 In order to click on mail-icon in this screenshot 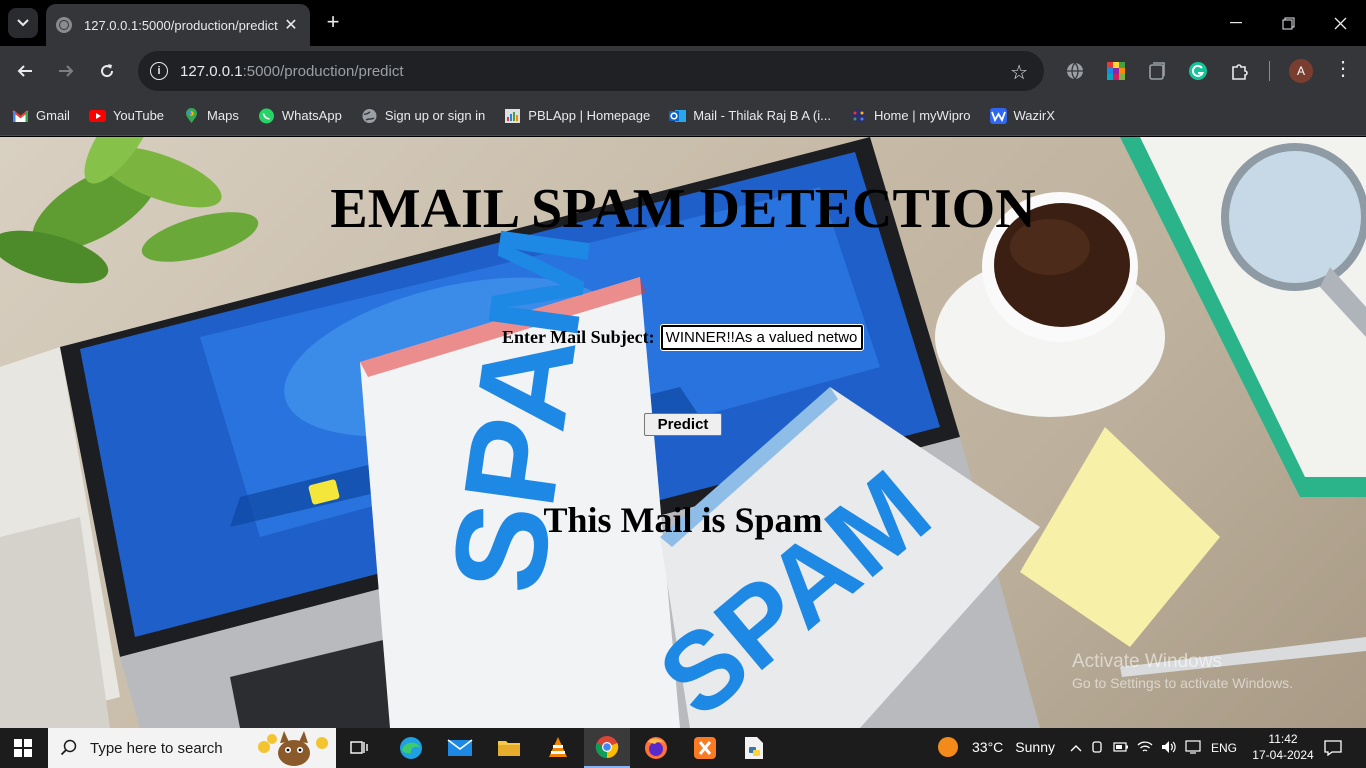, I will do `click(460, 747)`.